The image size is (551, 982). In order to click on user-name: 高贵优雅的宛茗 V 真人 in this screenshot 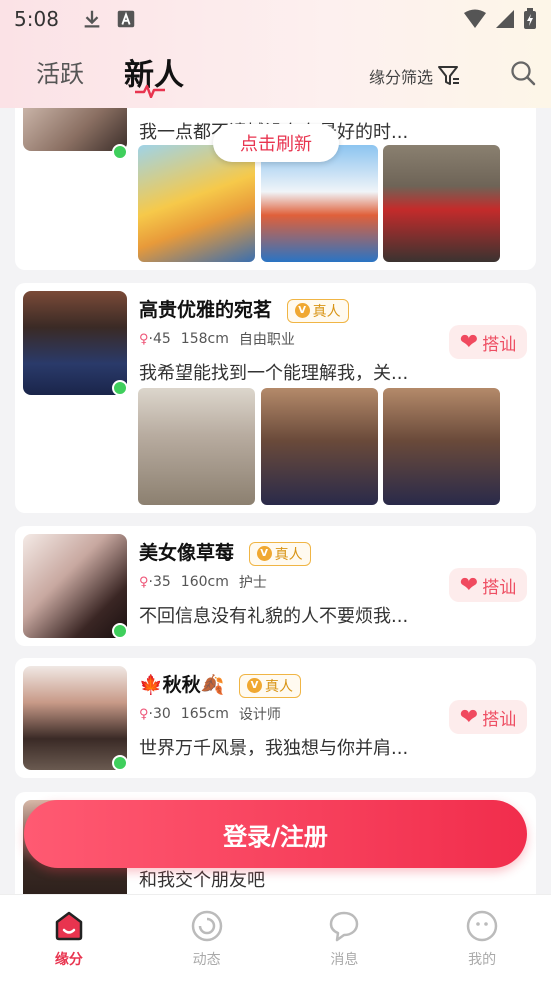, I will do `click(244, 309)`.